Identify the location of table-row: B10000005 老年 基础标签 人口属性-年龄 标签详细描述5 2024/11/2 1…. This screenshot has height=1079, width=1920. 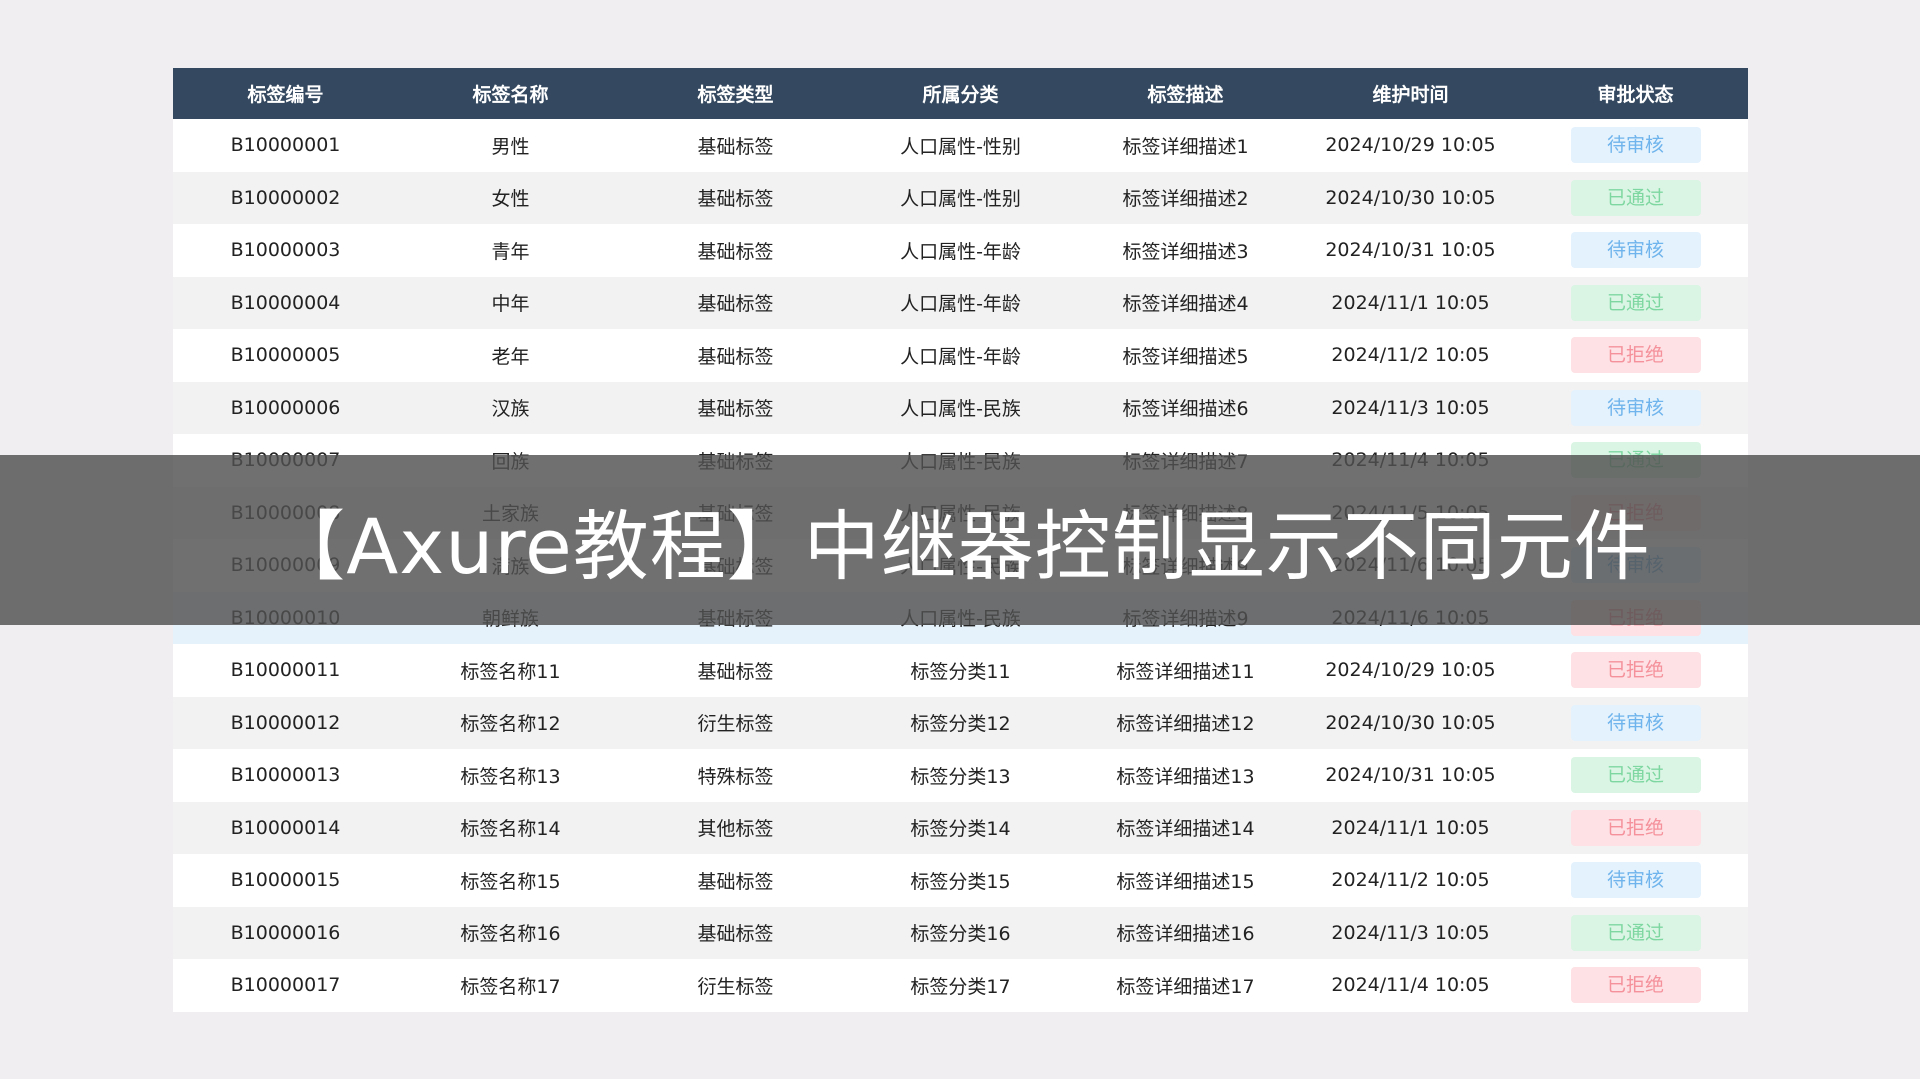
(960, 355).